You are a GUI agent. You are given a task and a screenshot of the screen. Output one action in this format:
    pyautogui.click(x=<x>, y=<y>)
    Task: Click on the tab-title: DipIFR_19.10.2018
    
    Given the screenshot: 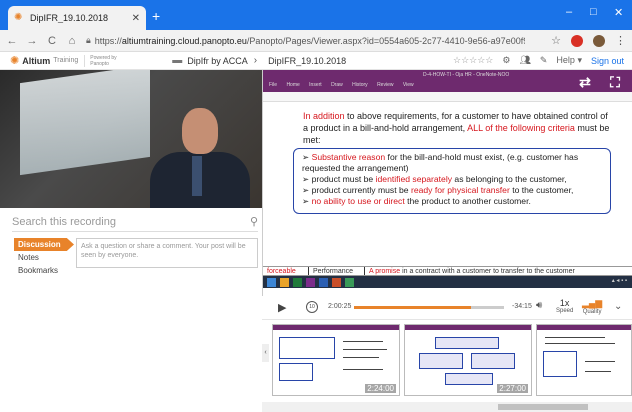 What is the action you would take?
    pyautogui.click(x=69, y=18)
    